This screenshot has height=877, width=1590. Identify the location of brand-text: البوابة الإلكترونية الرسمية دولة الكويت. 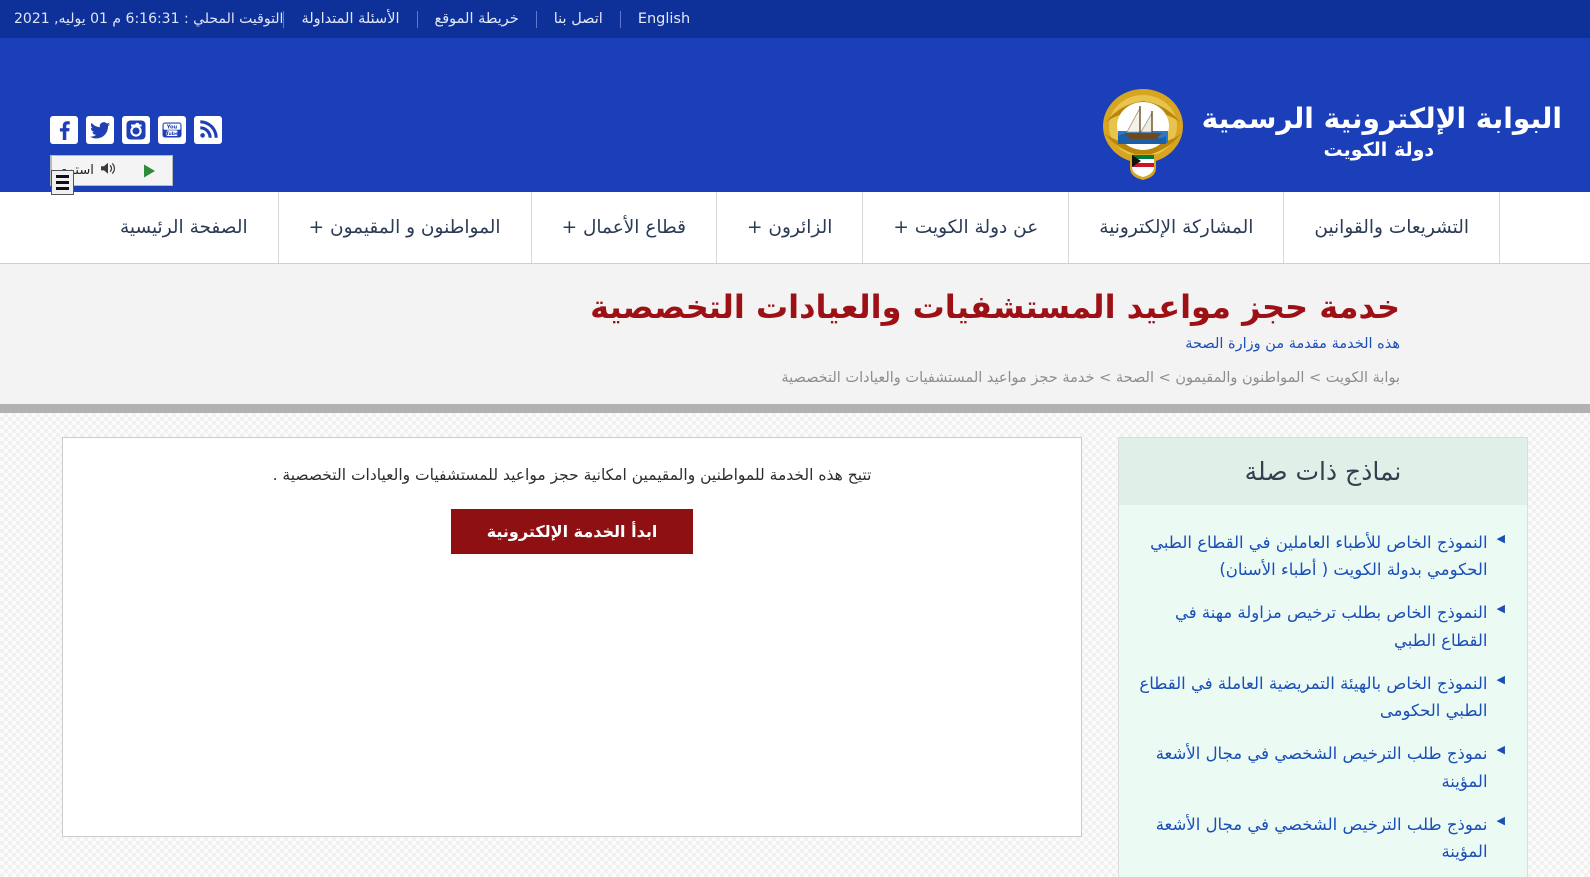
(1382, 133).